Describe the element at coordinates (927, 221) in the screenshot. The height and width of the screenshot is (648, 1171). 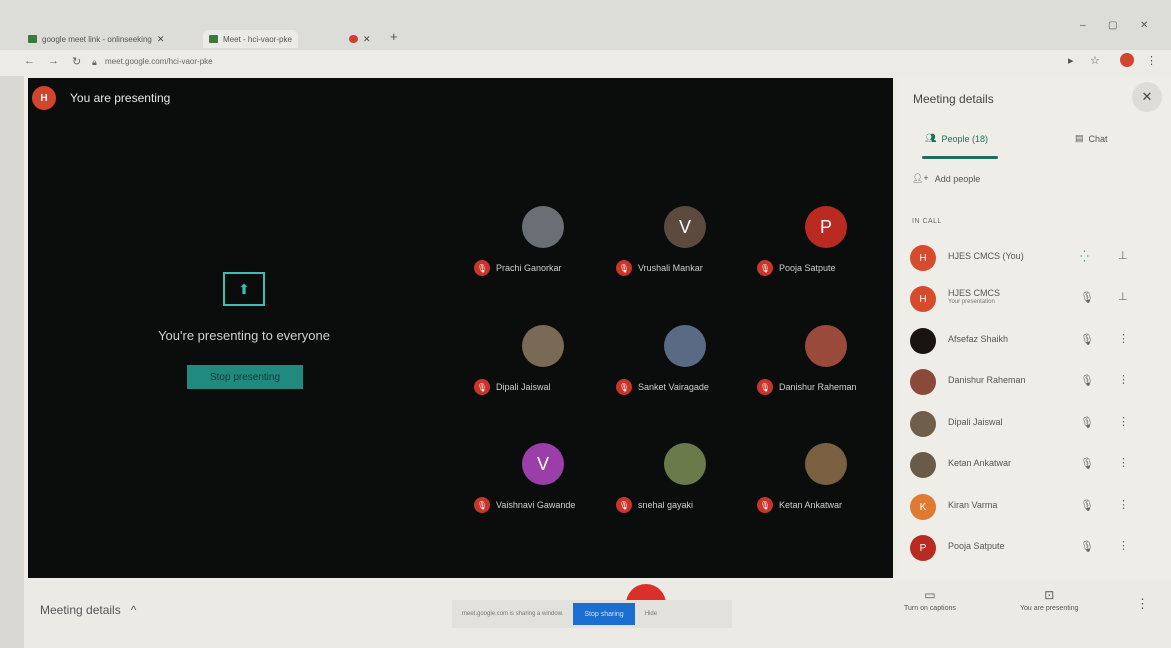
I see `in-call-heading: IN CALL` at that location.